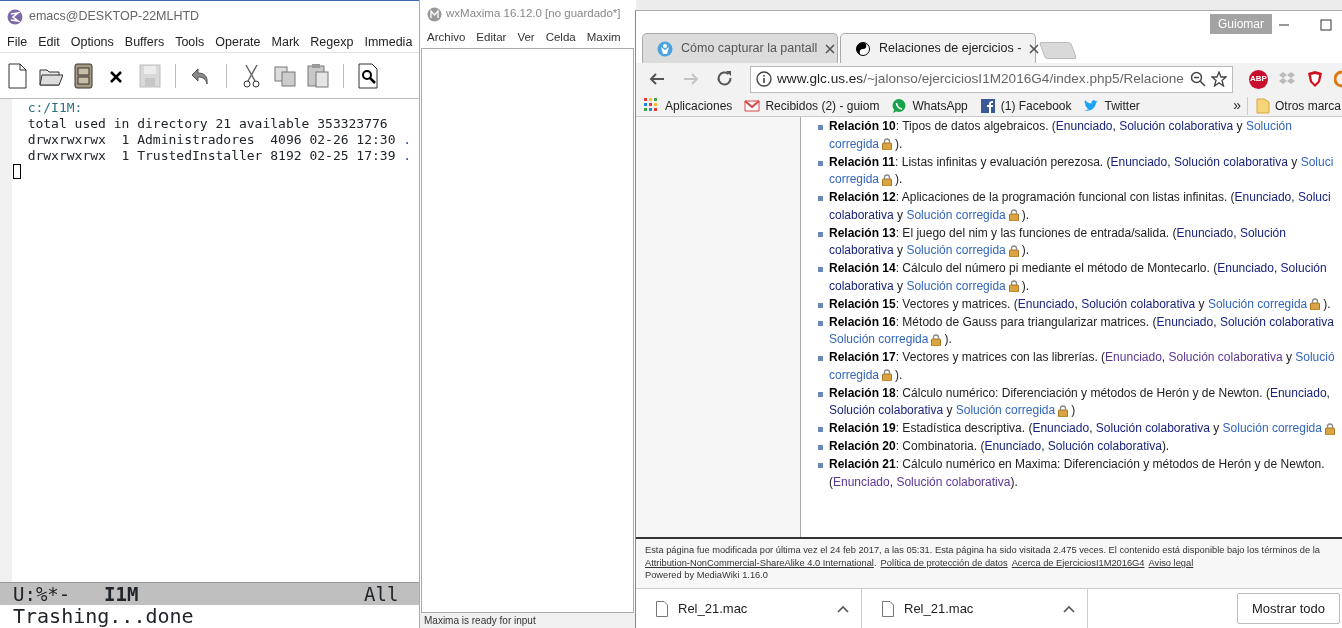 This screenshot has height=628, width=1342. What do you see at coordinates (446, 38) in the screenshot?
I see `menu-item: Archivo` at bounding box center [446, 38].